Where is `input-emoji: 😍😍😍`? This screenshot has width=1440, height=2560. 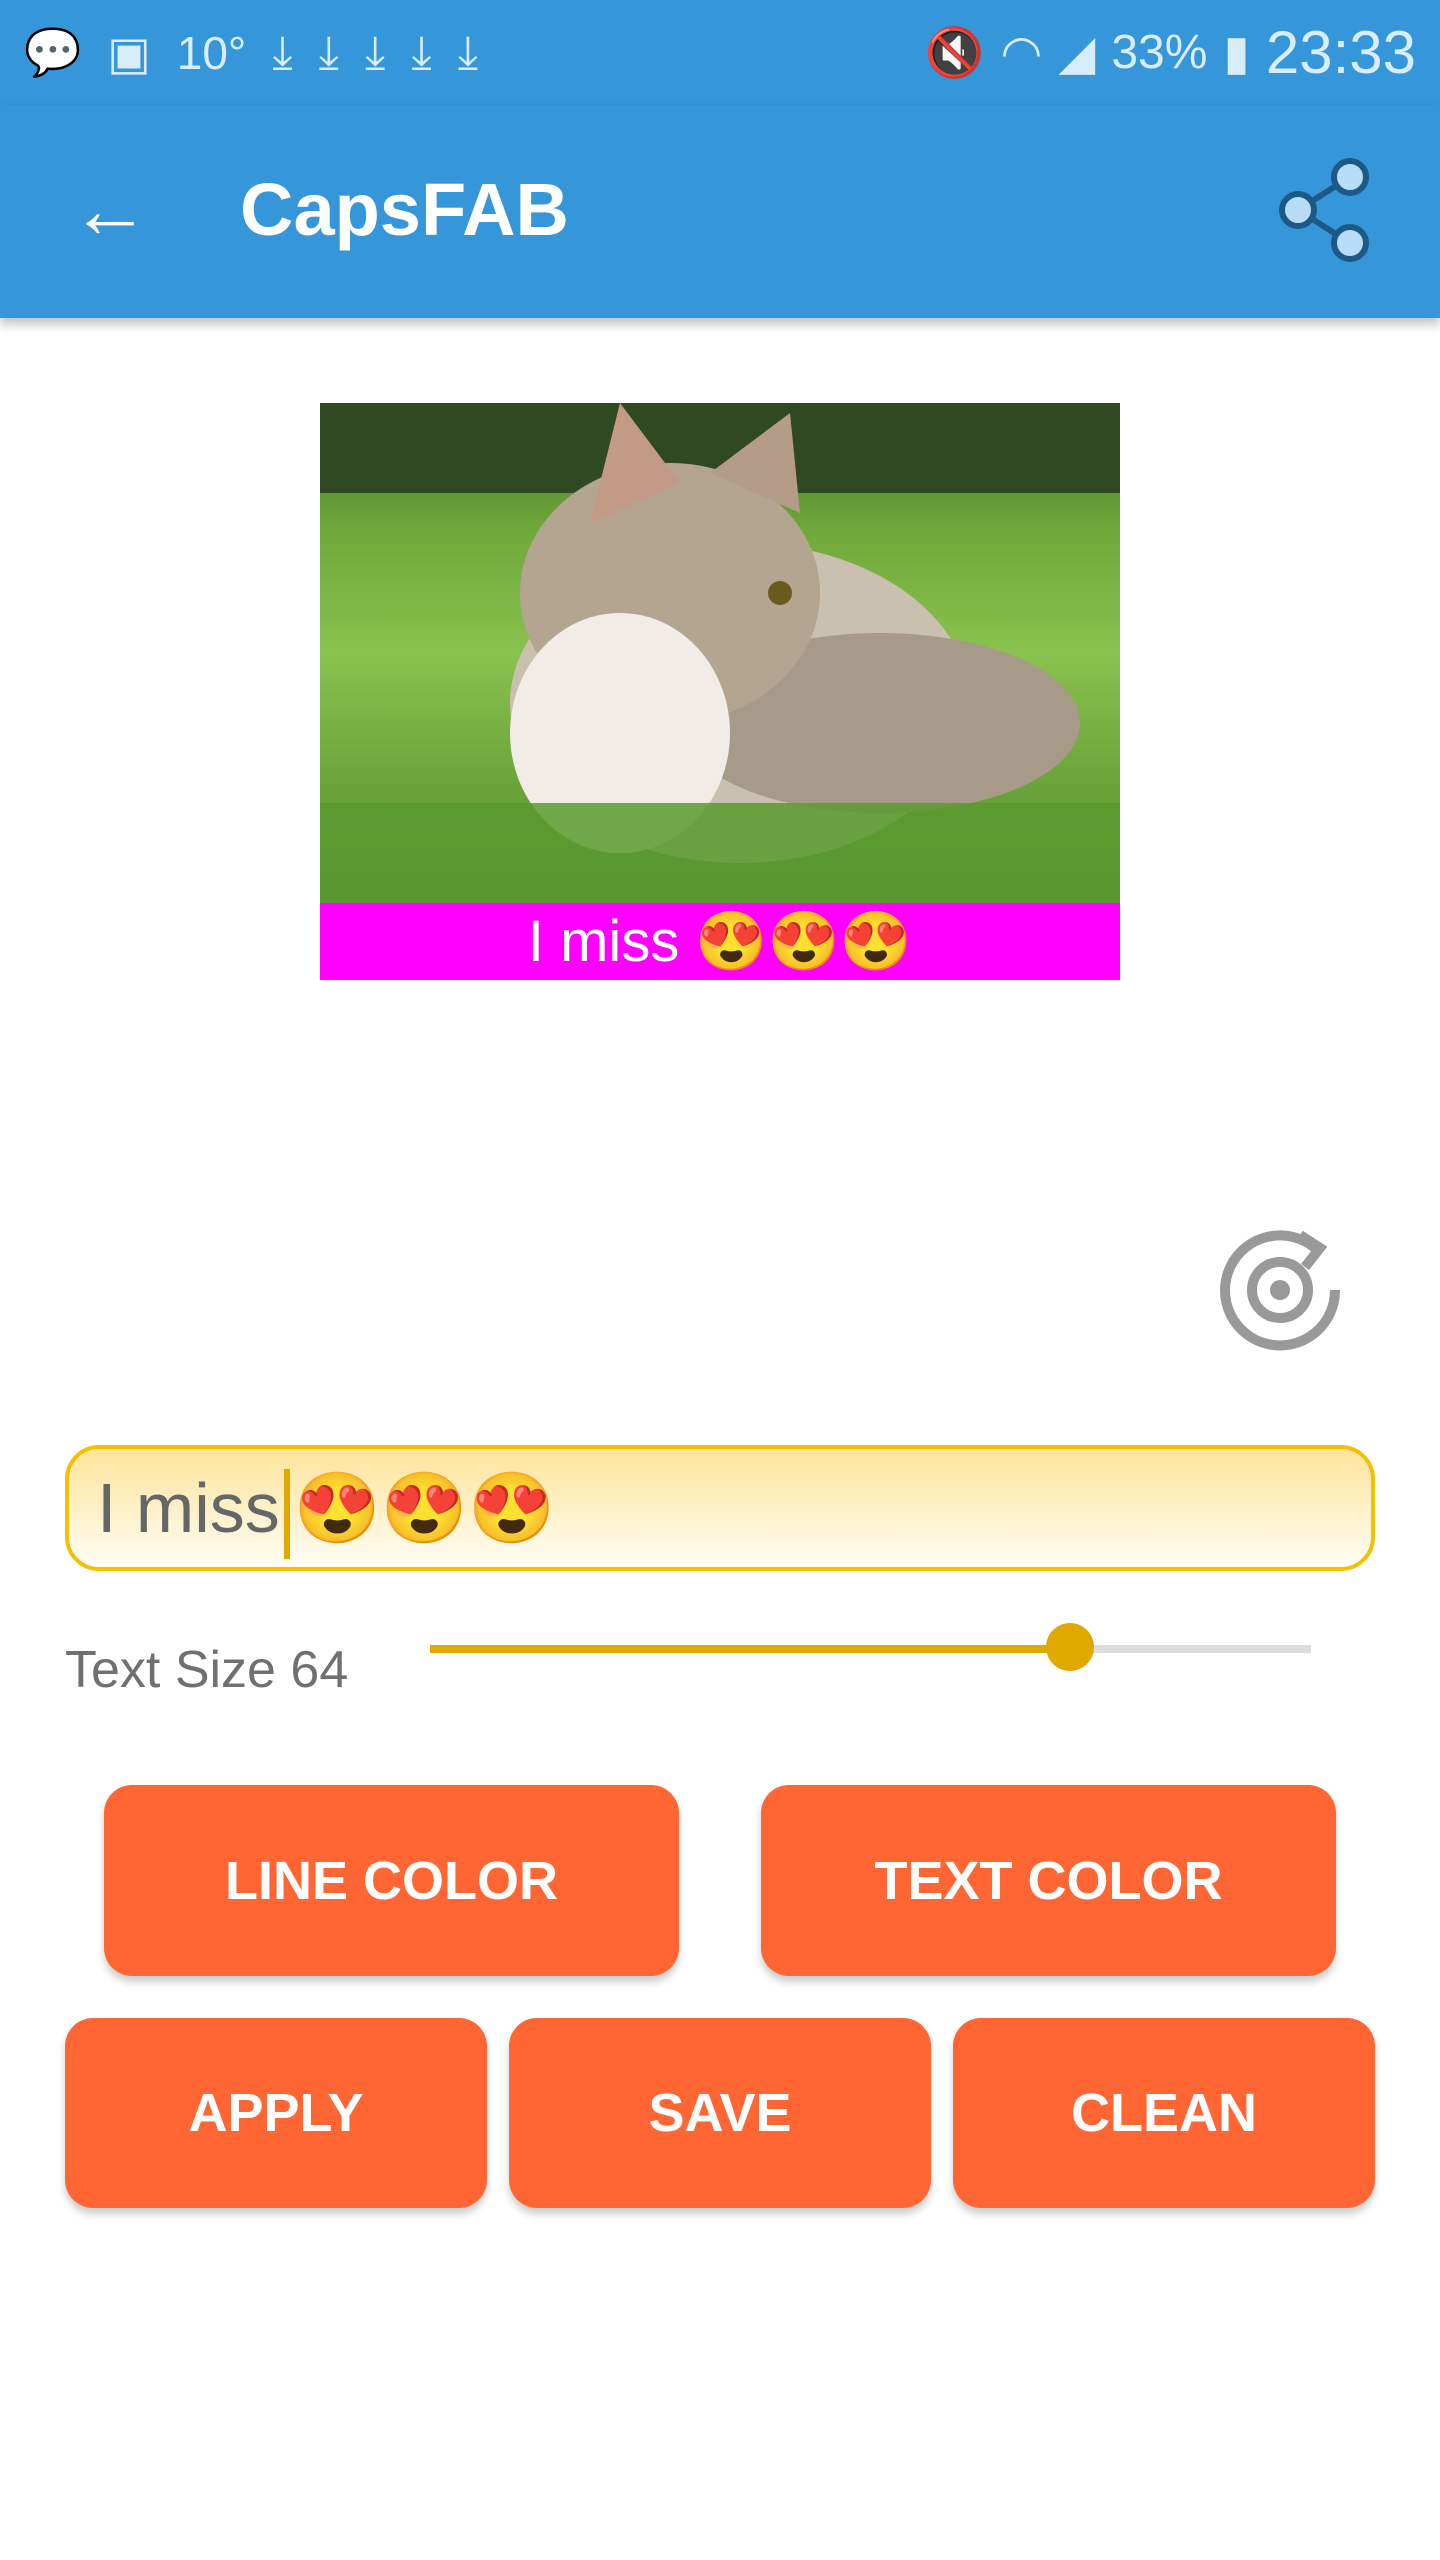 input-emoji: 😍😍😍 is located at coordinates (424, 1508).